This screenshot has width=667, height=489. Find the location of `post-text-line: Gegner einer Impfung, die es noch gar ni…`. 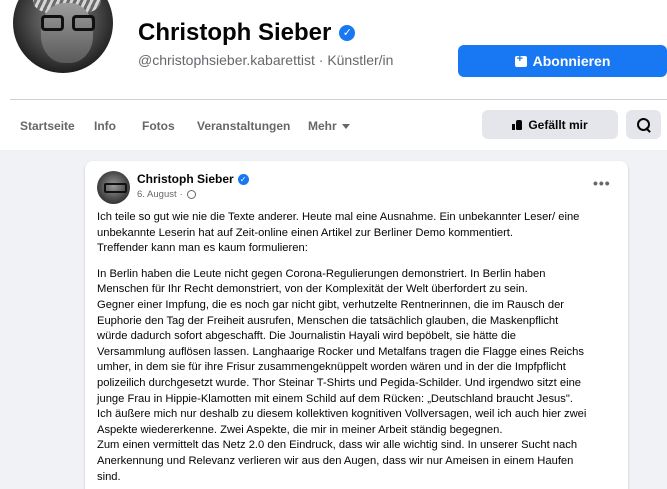

post-text-line: Gegner einer Impfung, die es noch gar ni… is located at coordinates (331, 304).